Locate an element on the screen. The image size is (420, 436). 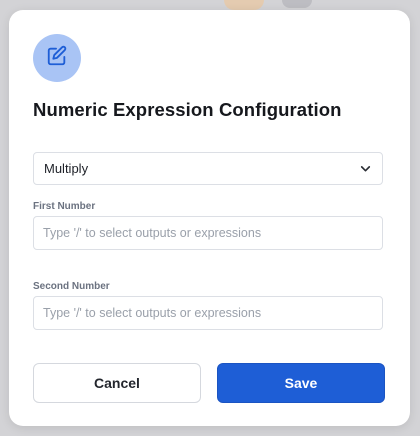
second-number-input is located at coordinates (208, 313).